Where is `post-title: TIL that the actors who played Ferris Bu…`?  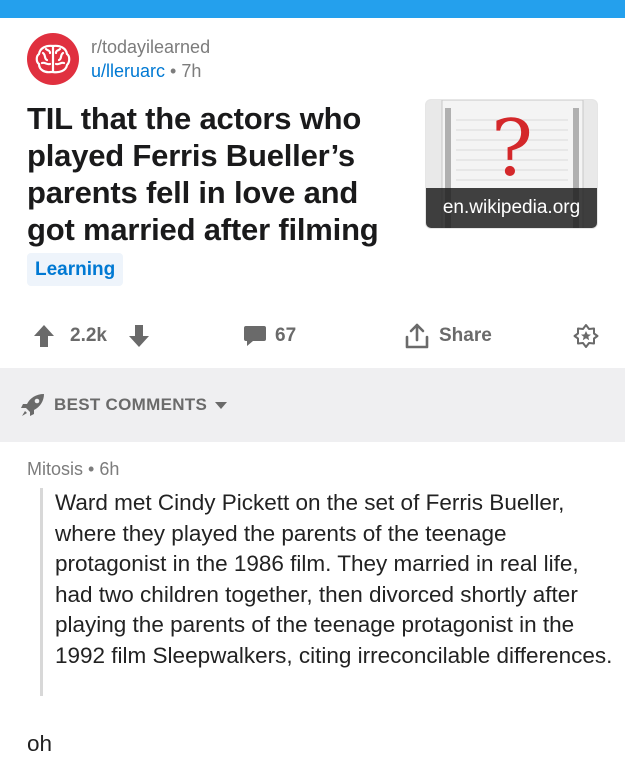 post-title: TIL that the actors who played Ferris Bu… is located at coordinates (217, 174).